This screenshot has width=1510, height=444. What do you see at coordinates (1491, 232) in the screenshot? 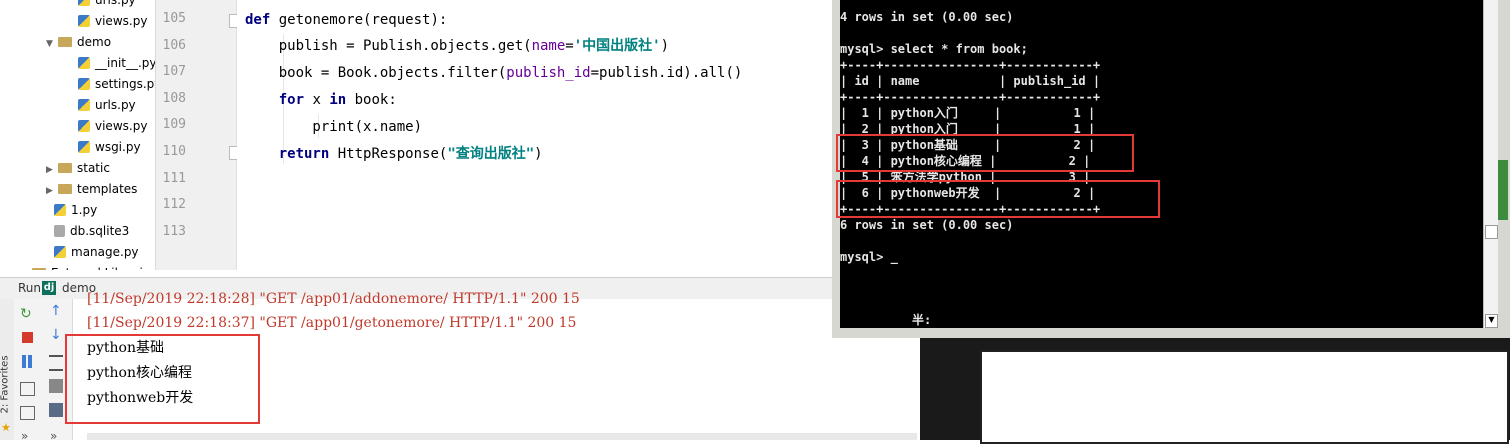
I see `scroll-thumb` at bounding box center [1491, 232].